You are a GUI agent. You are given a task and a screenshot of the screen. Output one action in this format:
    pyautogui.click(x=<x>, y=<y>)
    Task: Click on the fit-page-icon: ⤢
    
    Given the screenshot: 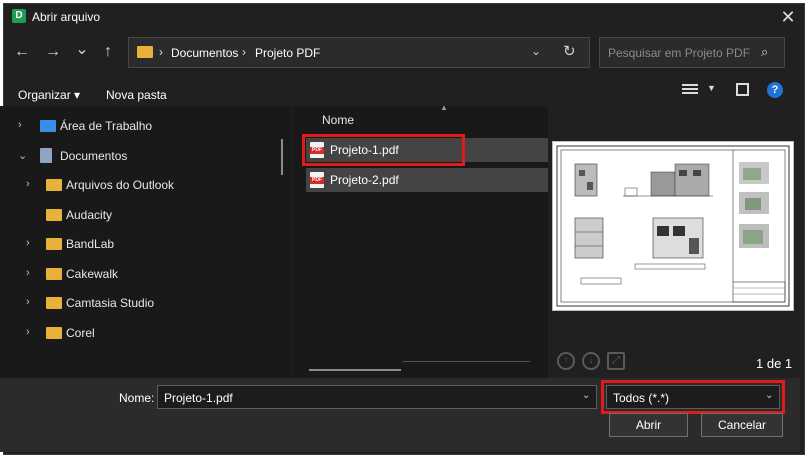 What is the action you would take?
    pyautogui.click(x=616, y=361)
    